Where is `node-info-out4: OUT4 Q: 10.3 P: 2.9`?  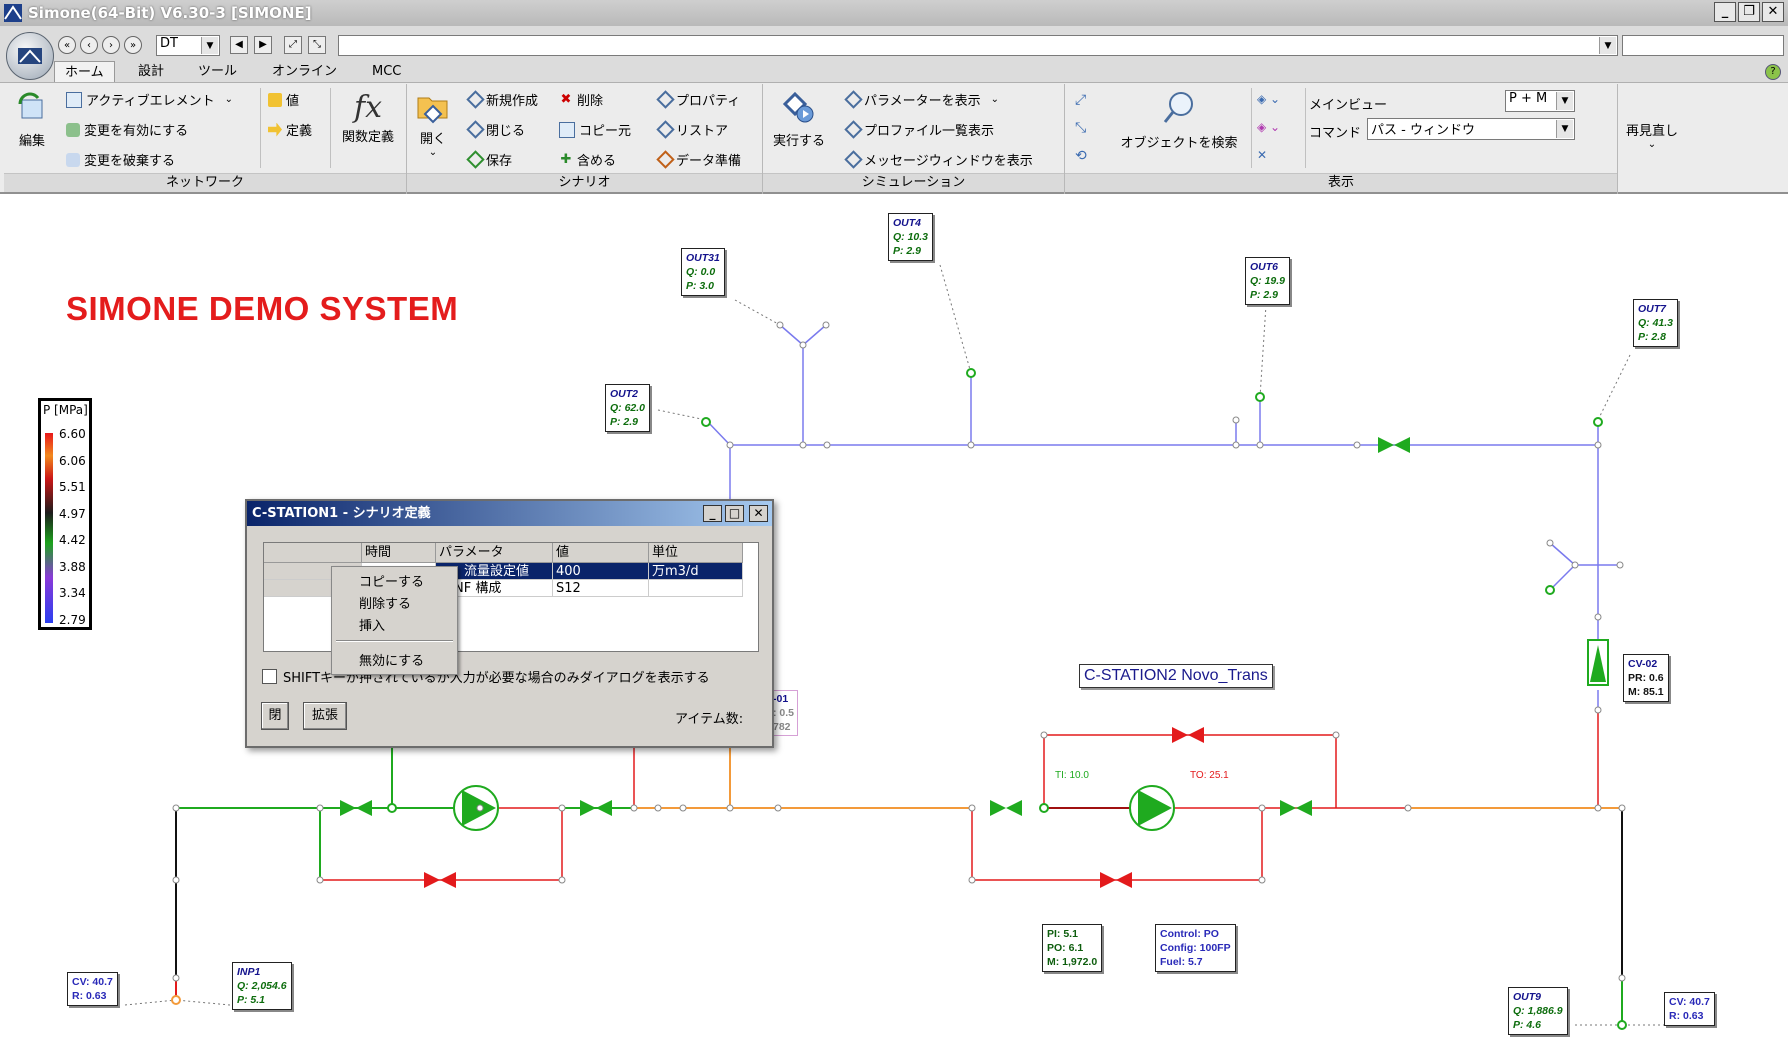
node-info-out4: OUT4 Q: 10.3 P: 2.9 is located at coordinates (911, 237).